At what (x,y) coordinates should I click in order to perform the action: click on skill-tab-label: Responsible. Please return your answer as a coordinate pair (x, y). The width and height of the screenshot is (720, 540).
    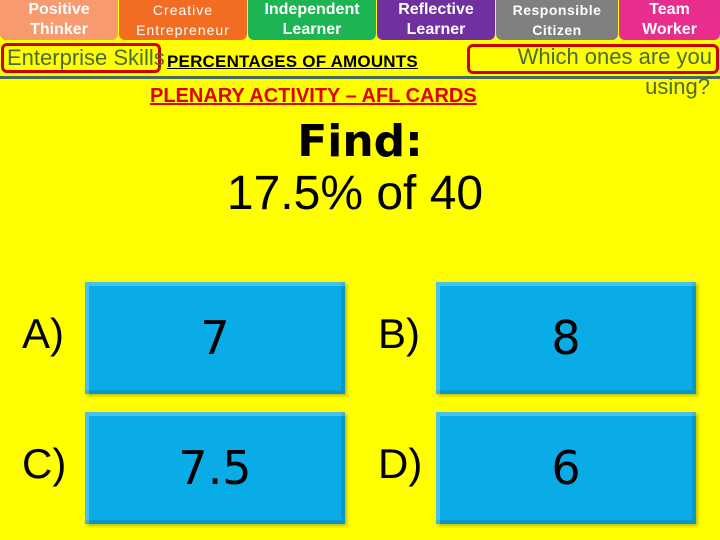
    Looking at the image, I should click on (557, 10).